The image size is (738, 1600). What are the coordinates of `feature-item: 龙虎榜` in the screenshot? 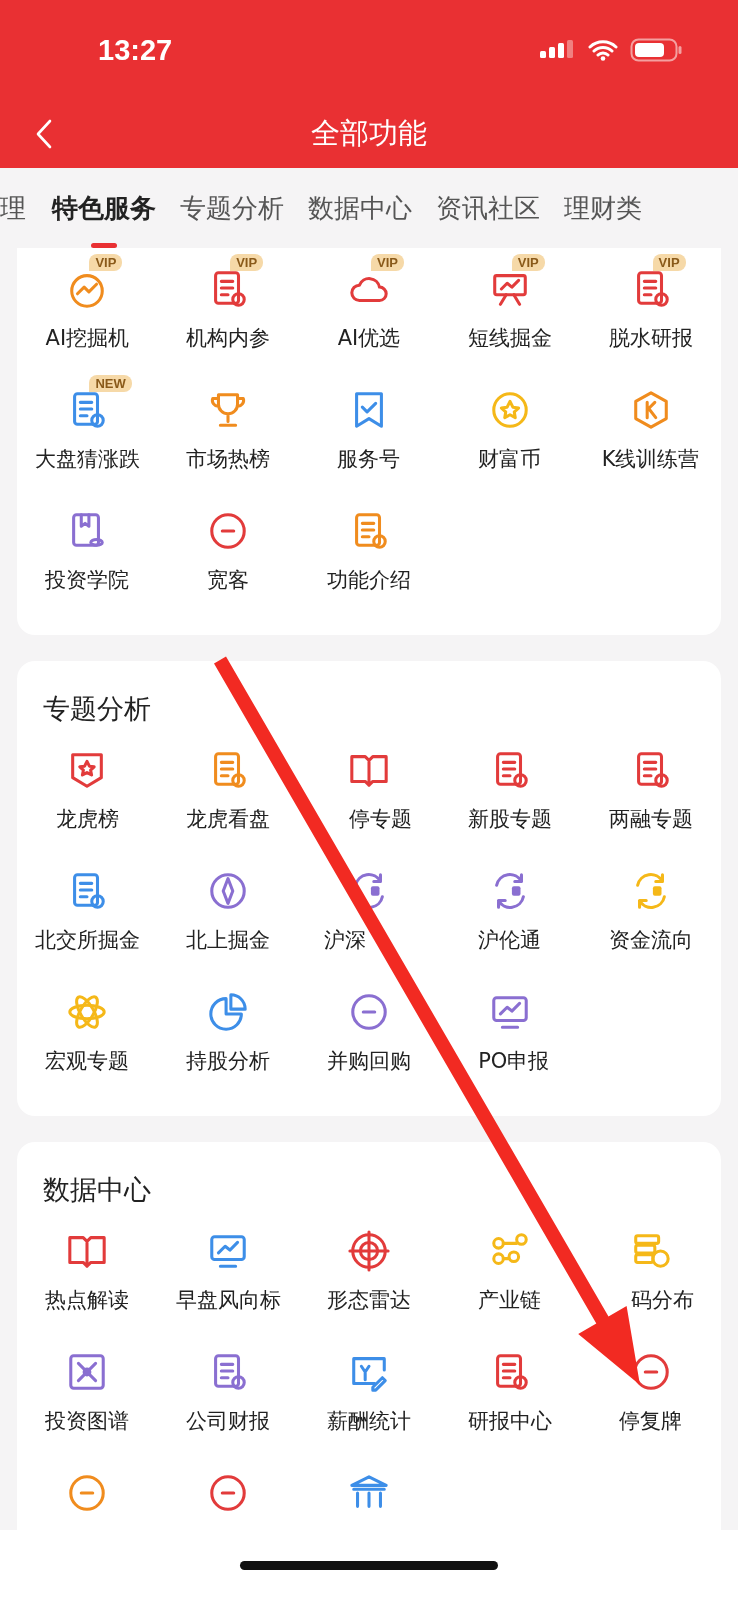 It's located at (87, 795).